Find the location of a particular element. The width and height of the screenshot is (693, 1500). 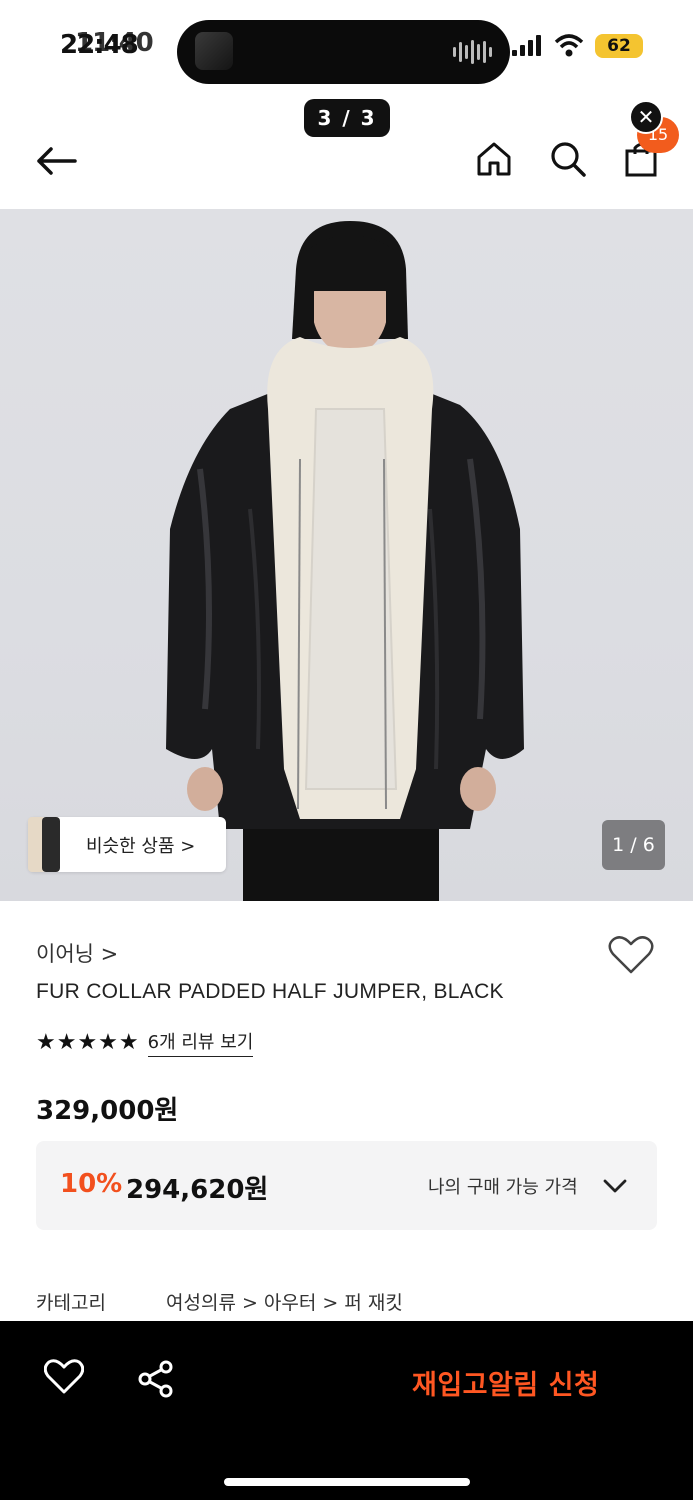

category-label: 카테고리 is located at coordinates (71, 1303).